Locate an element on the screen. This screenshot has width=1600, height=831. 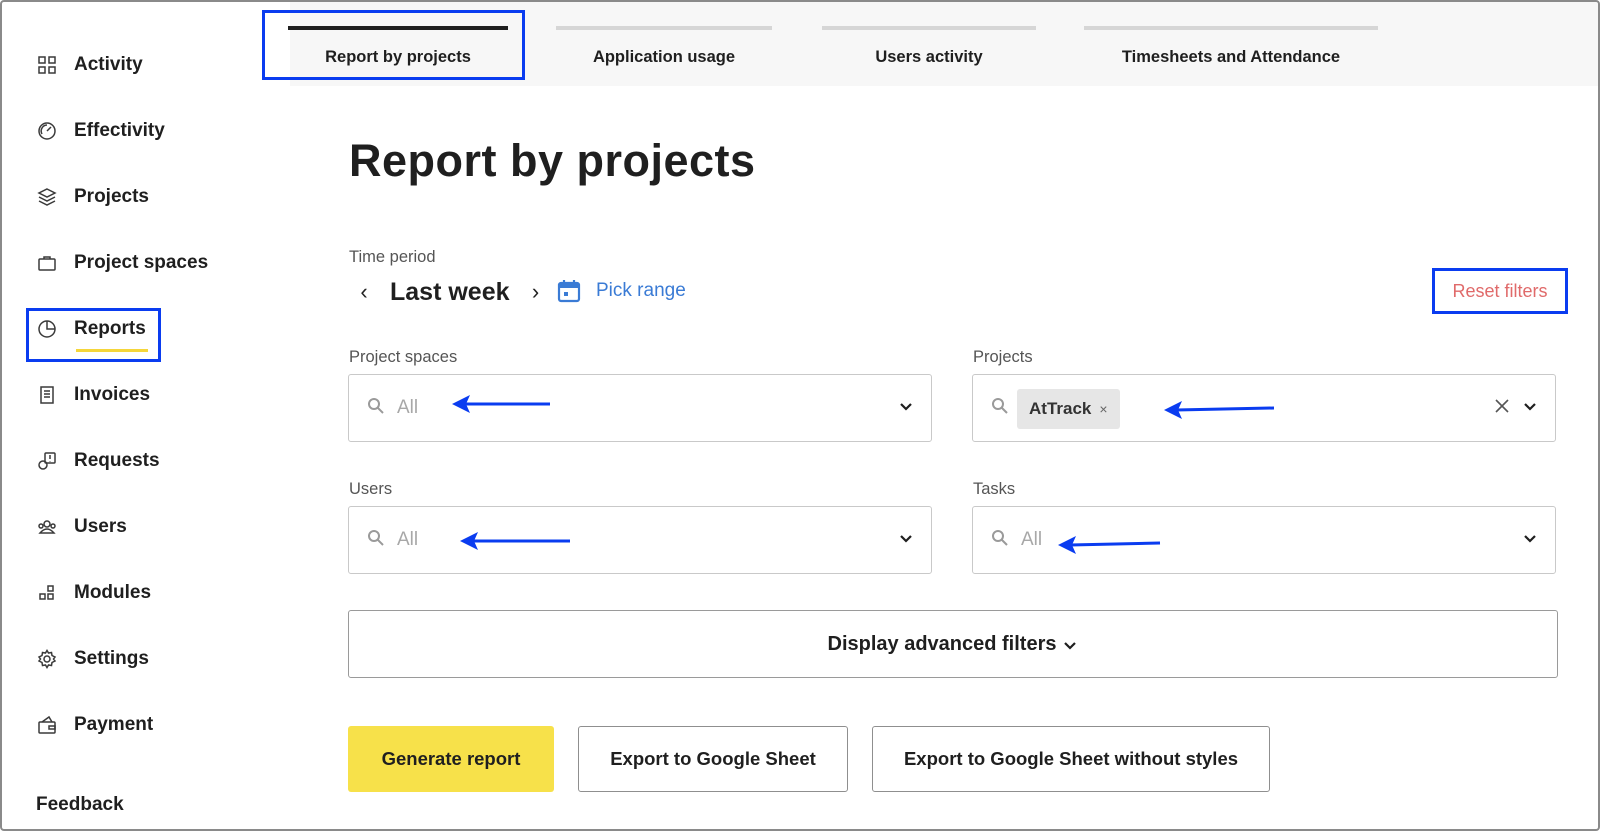
pick-range-button: Pick range is located at coordinates (621, 291).